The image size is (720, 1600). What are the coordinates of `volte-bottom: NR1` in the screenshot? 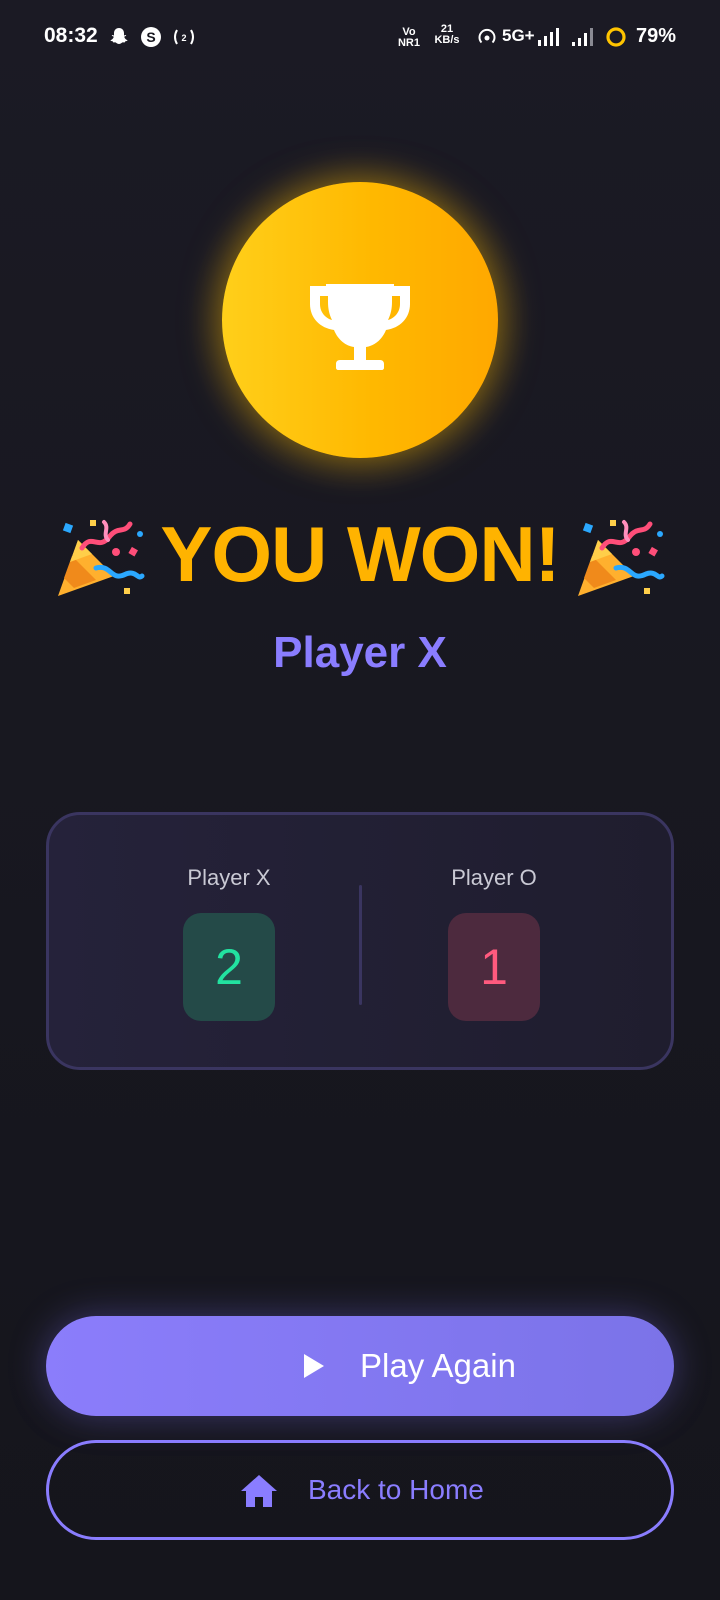 It's located at (408, 43).